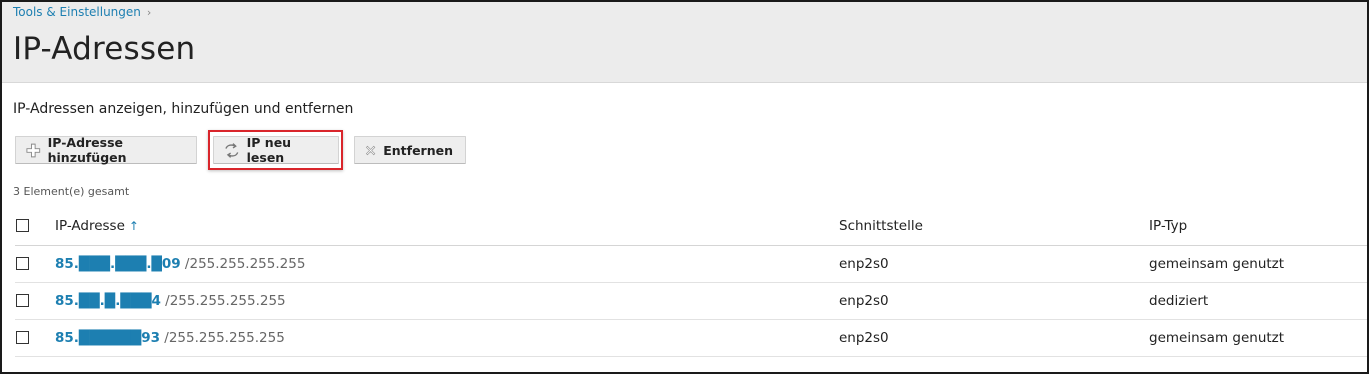 The image size is (1369, 374). I want to click on remove-button: Entfernen, so click(410, 150).